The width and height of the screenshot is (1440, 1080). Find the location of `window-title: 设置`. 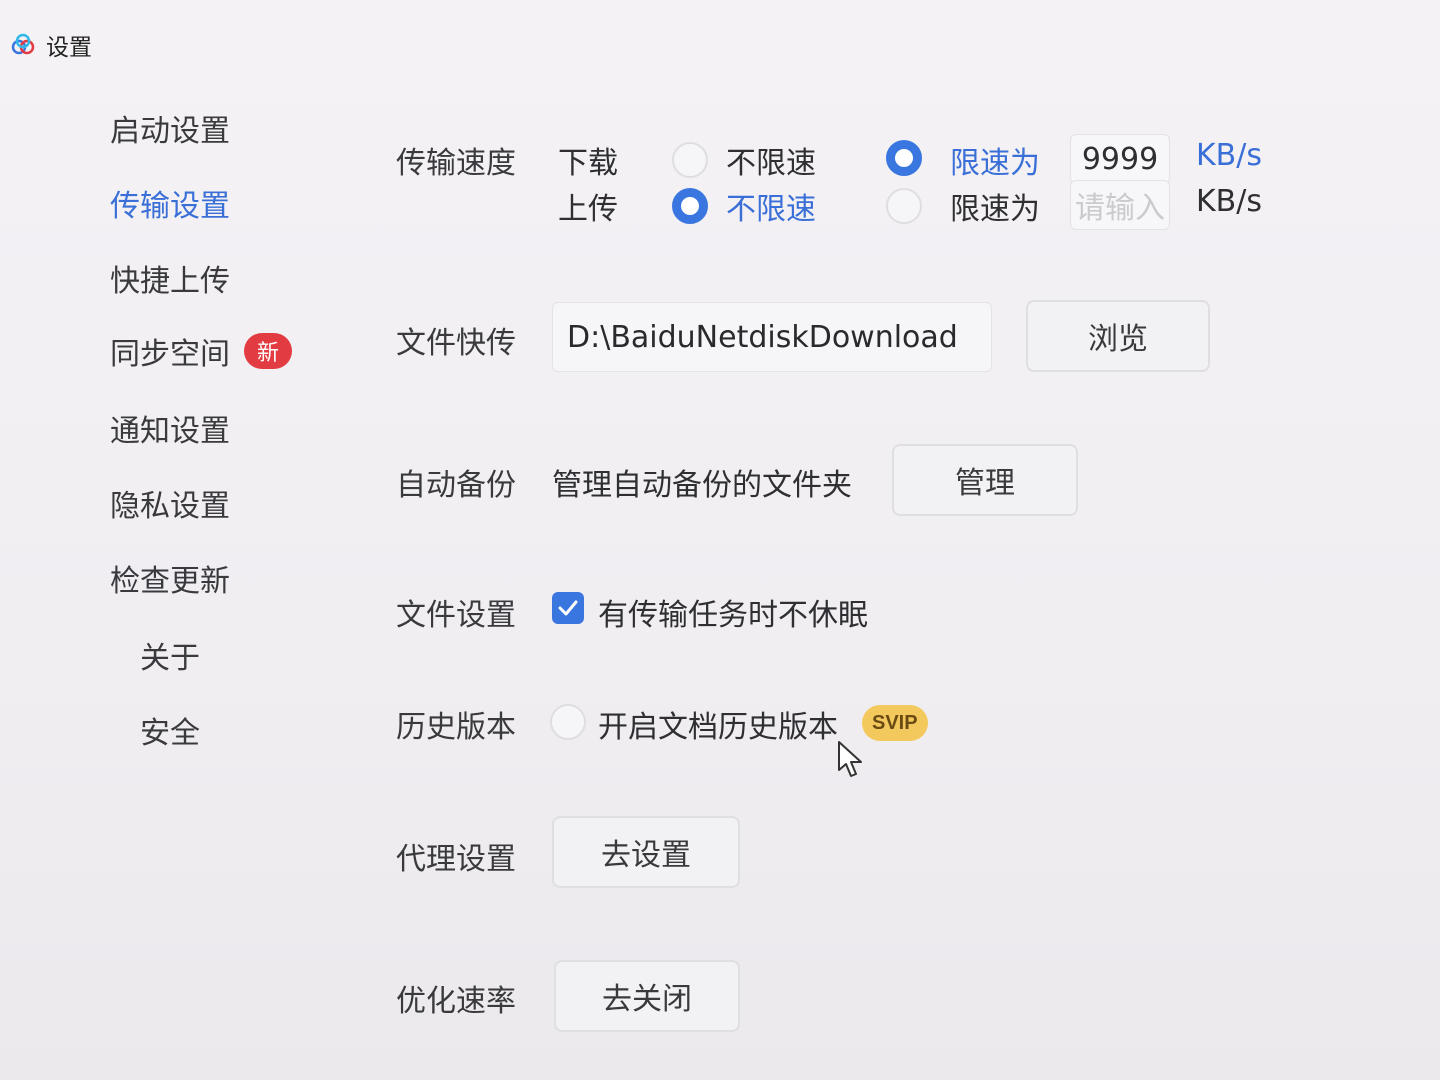

window-title: 设置 is located at coordinates (69, 48).